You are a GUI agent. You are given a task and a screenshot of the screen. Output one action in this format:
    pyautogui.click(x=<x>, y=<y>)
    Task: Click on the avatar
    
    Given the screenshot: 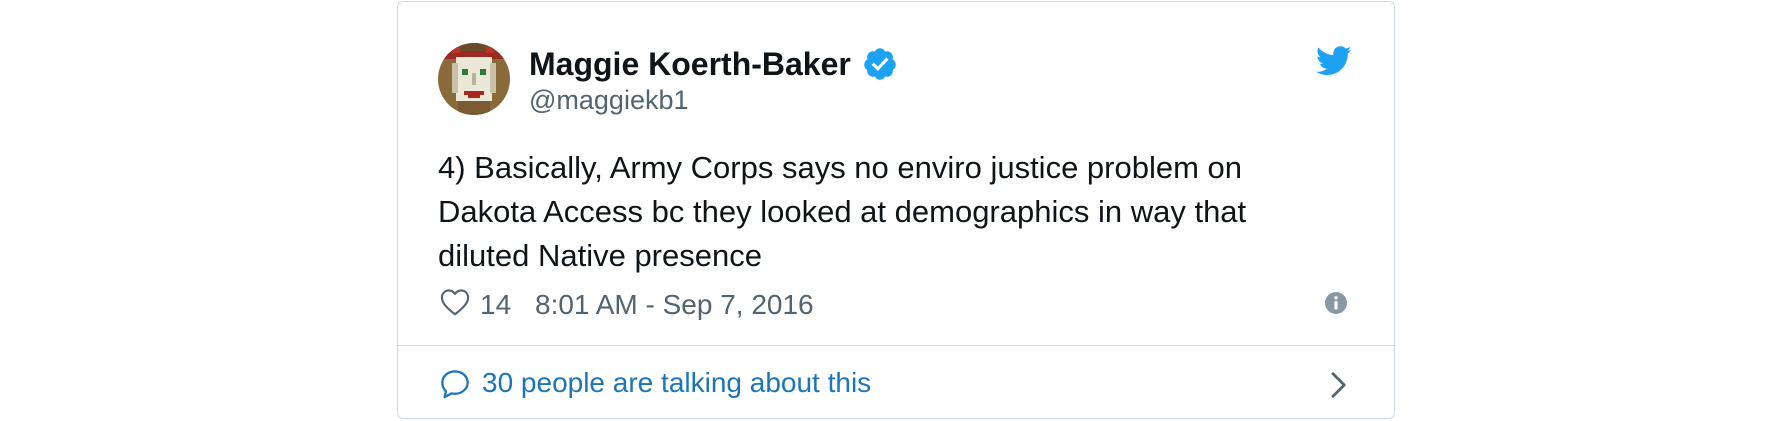 What is the action you would take?
    pyautogui.click(x=474, y=79)
    